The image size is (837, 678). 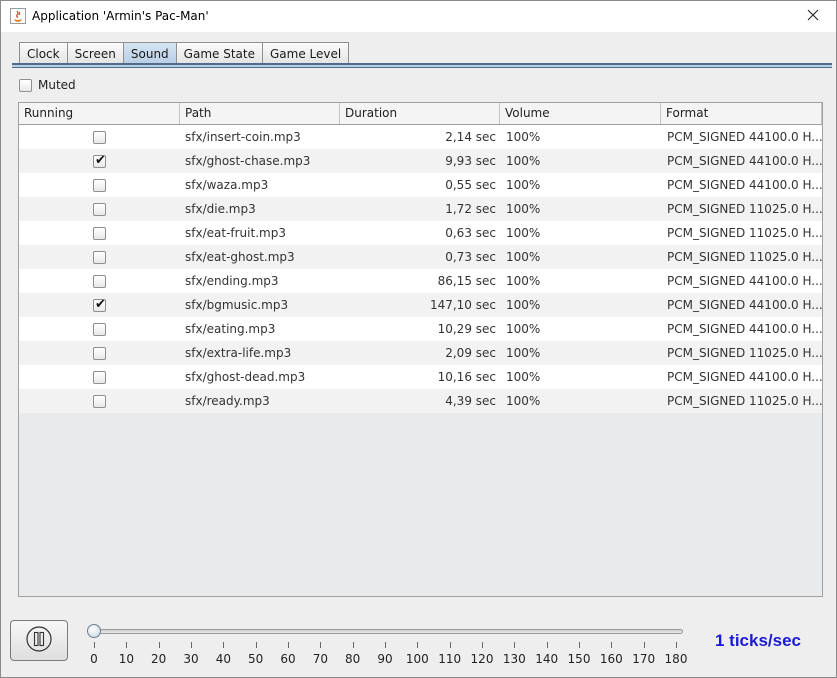 I want to click on close-button, so click(x=813, y=16).